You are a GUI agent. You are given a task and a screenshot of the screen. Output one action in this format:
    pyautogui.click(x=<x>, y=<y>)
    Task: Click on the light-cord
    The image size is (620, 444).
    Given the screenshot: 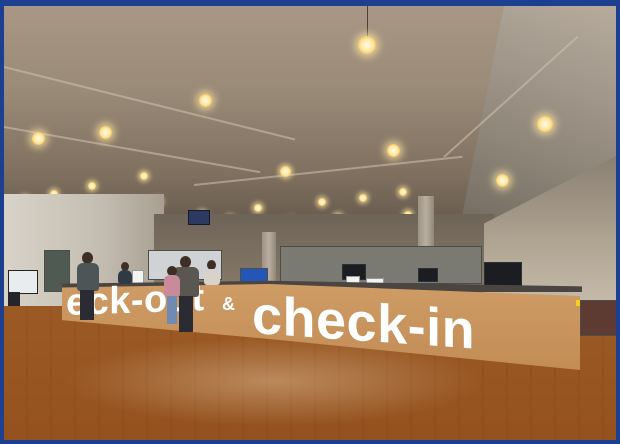 What is the action you would take?
    pyautogui.click(x=367, y=22)
    